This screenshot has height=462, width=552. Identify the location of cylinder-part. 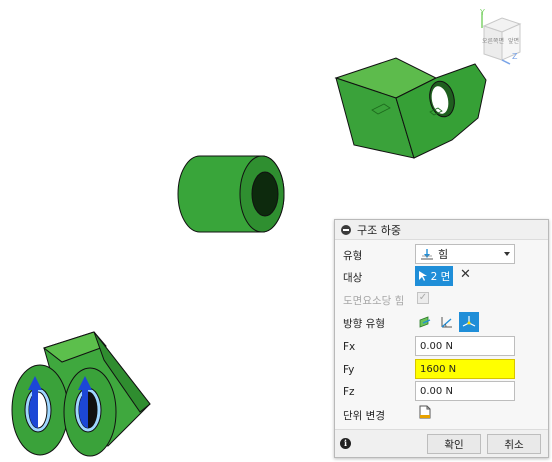
(231, 194).